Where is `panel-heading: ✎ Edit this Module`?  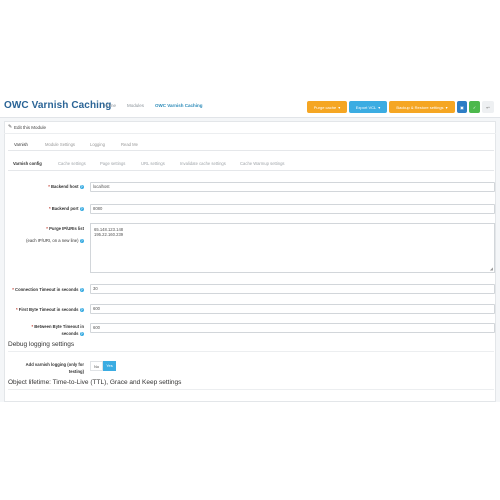
panel-heading: ✎ Edit this Module is located at coordinates (250, 127).